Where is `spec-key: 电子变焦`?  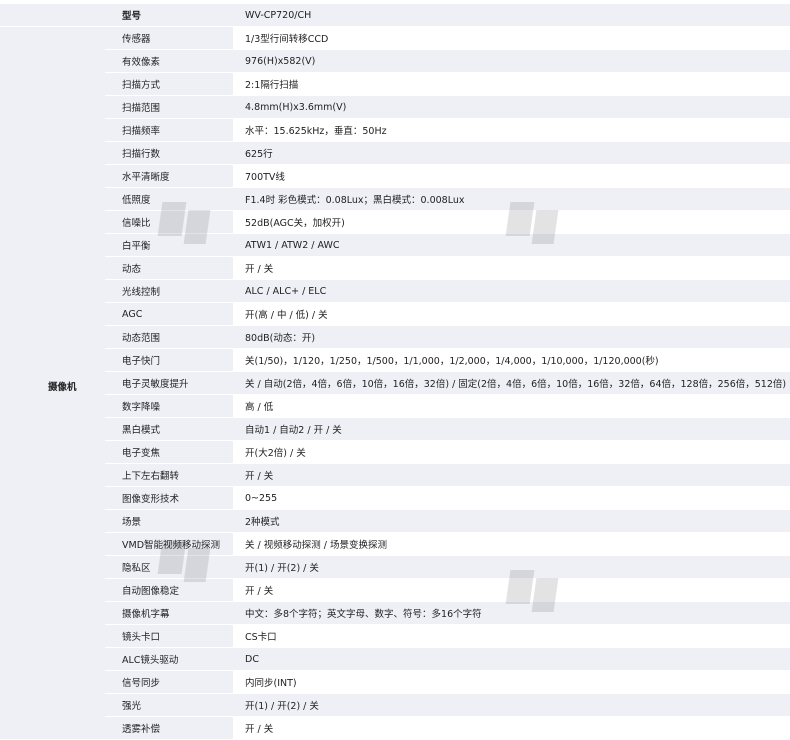
spec-key: 电子变焦 is located at coordinates (169, 452).